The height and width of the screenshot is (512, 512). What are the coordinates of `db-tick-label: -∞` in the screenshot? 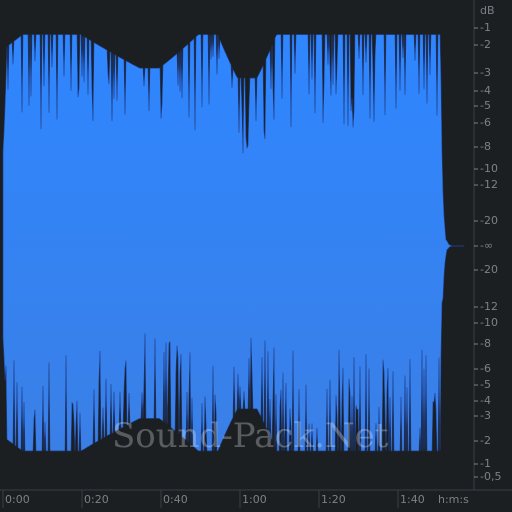 It's located at (487, 245).